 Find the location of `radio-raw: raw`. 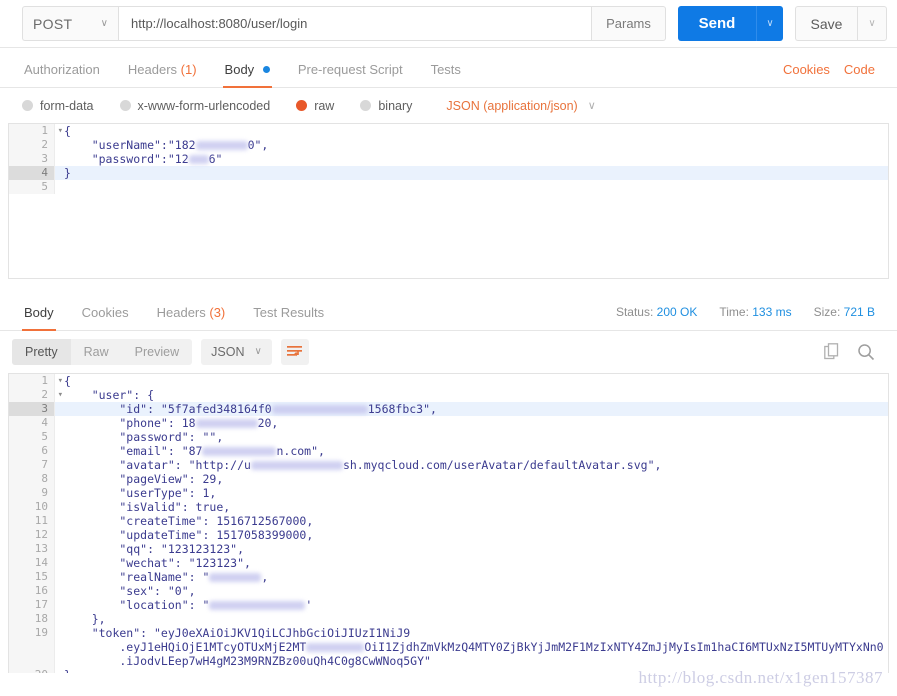

radio-raw: raw is located at coordinates (315, 106).